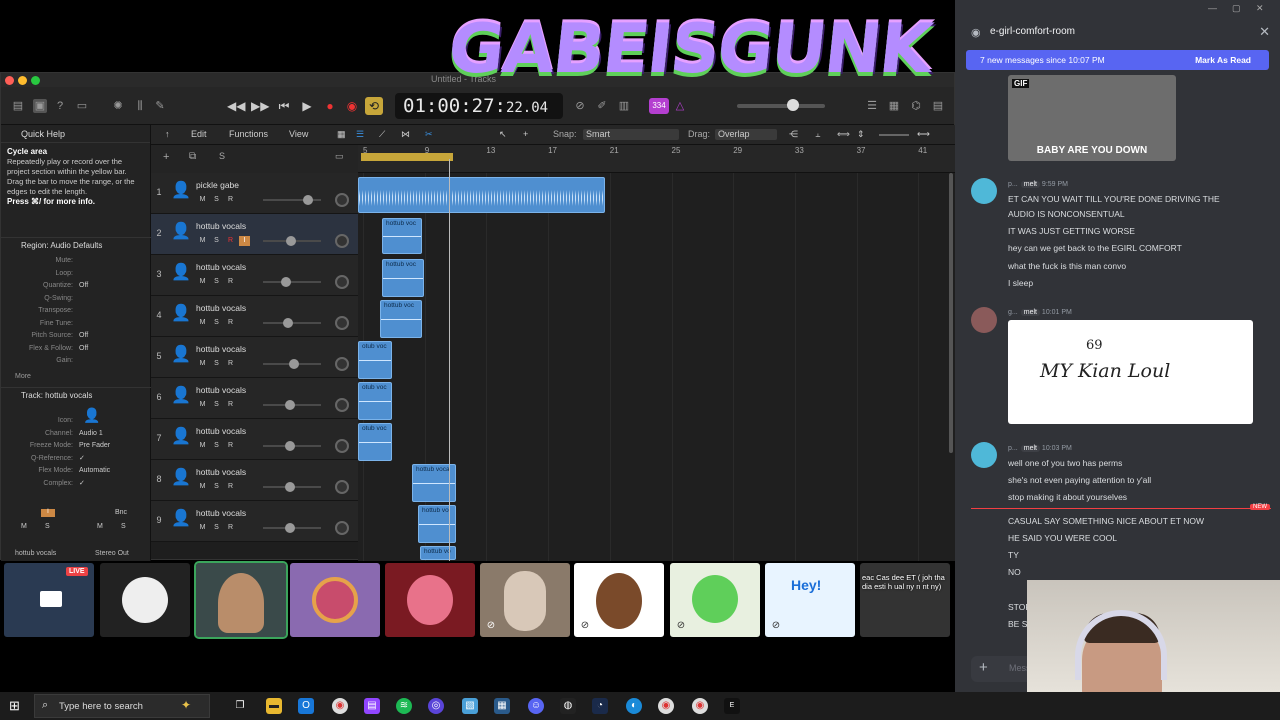 This screenshot has height=720, width=1280. I want to click on secondary-tool-icon: +, so click(525, 134).